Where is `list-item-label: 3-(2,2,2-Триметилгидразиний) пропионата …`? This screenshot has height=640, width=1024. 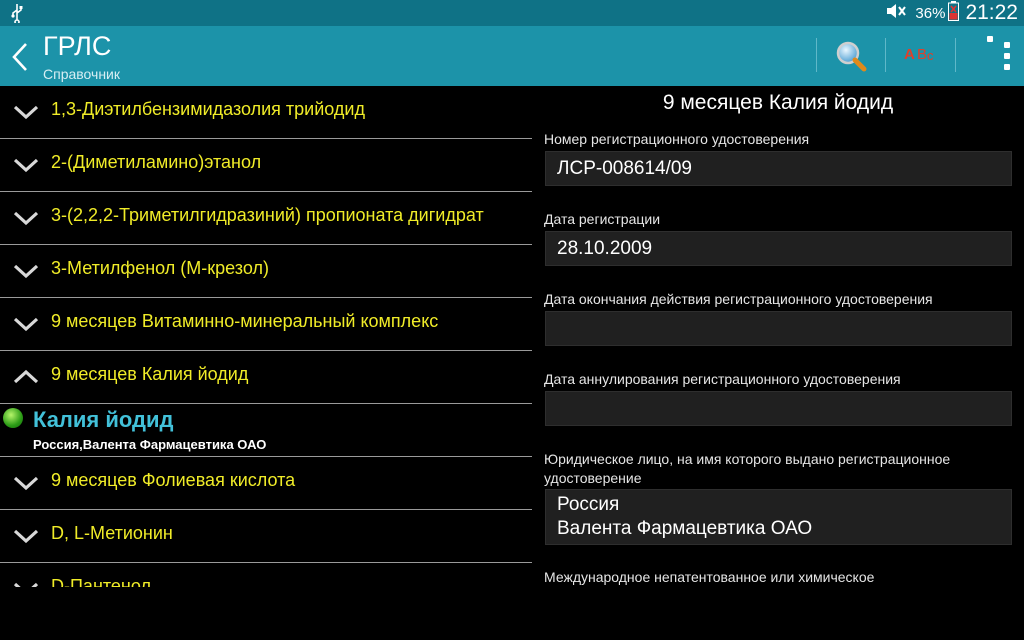
list-item-label: 3-(2,2,2-Триметилгидразиний) пропионата … is located at coordinates (267, 215).